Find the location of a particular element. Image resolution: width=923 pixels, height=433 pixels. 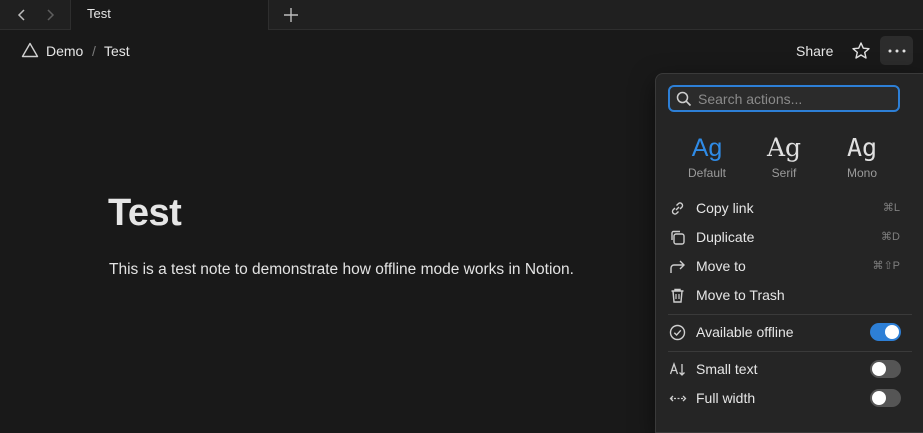

plus-icon is located at coordinates (291, 15).